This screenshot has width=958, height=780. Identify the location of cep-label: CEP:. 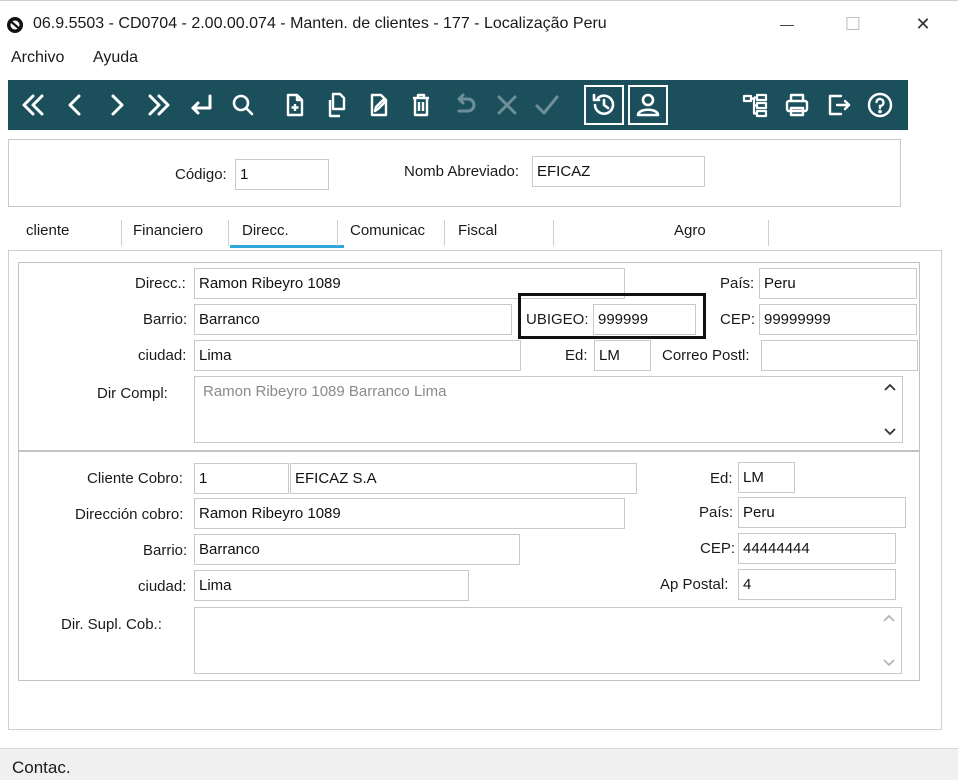
(738, 319).